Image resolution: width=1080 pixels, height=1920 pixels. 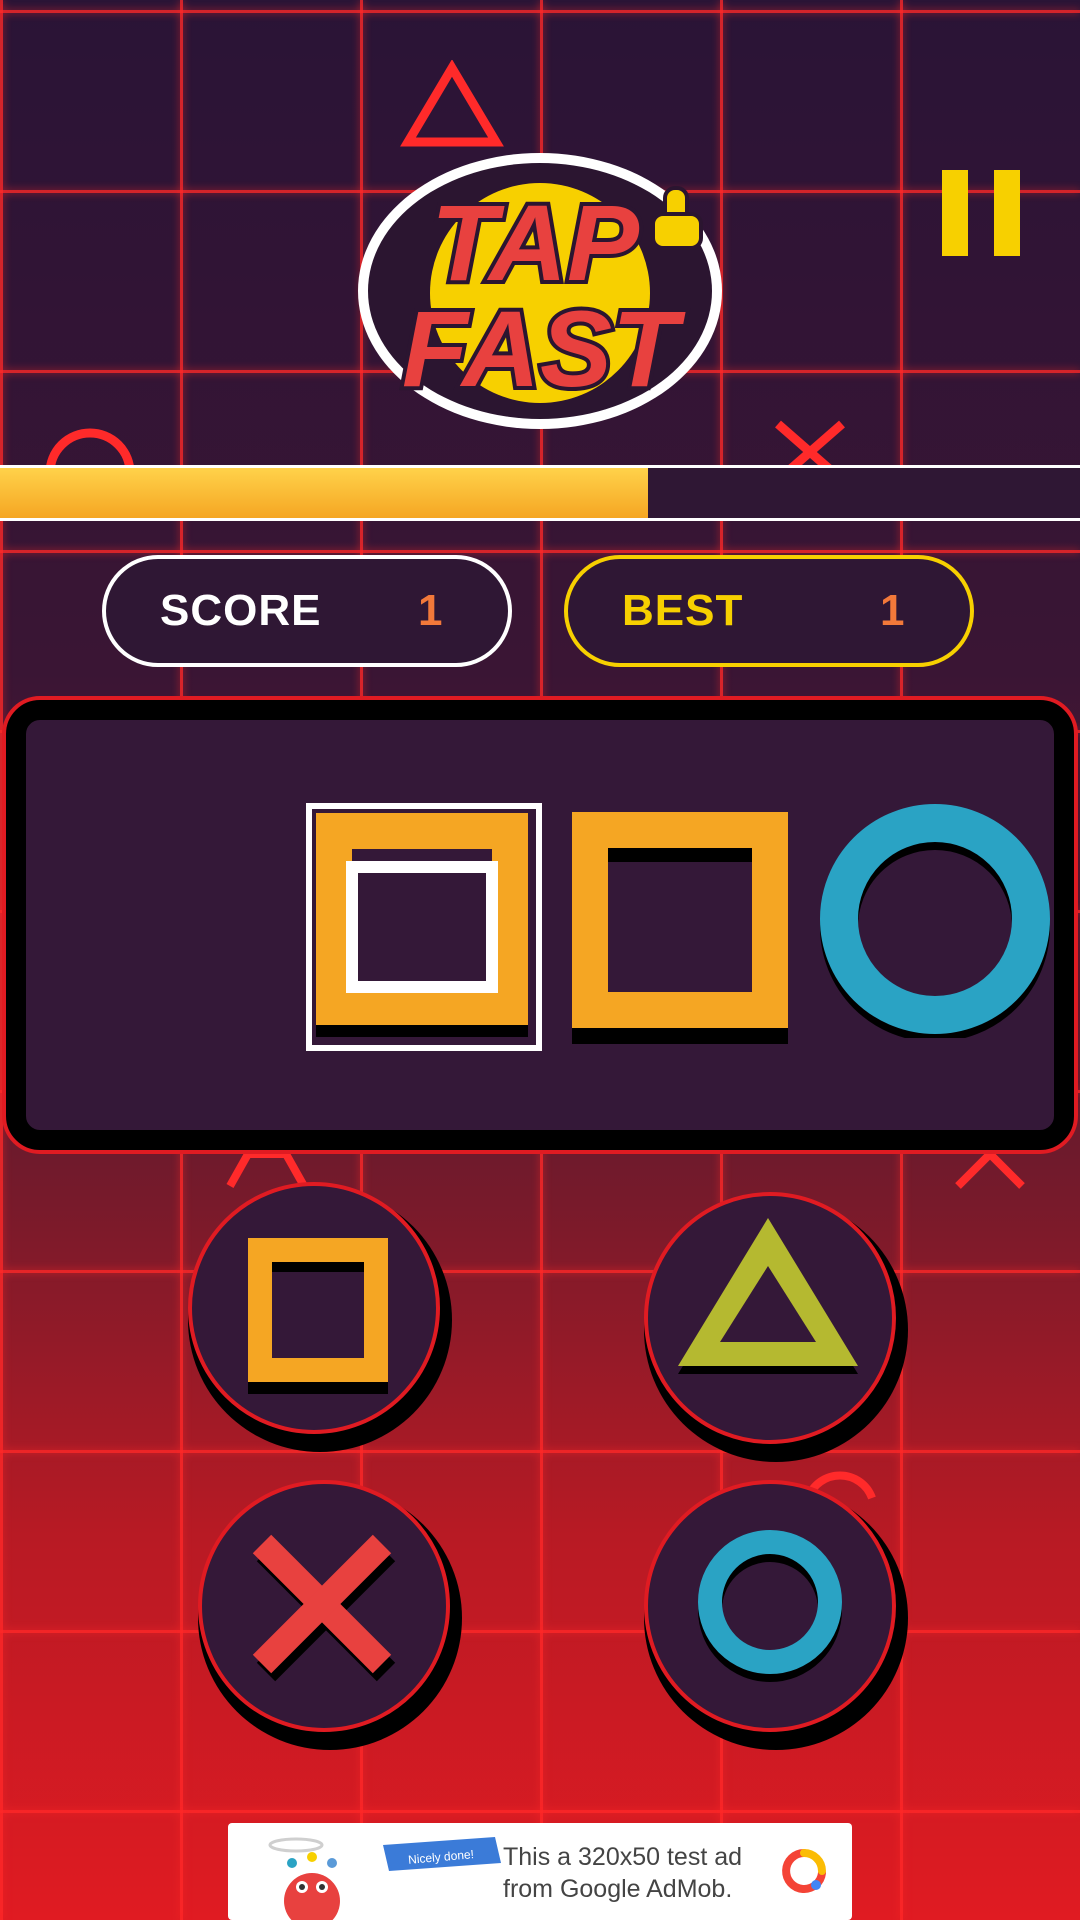 I want to click on sequence-item-current, so click(x=424, y=927).